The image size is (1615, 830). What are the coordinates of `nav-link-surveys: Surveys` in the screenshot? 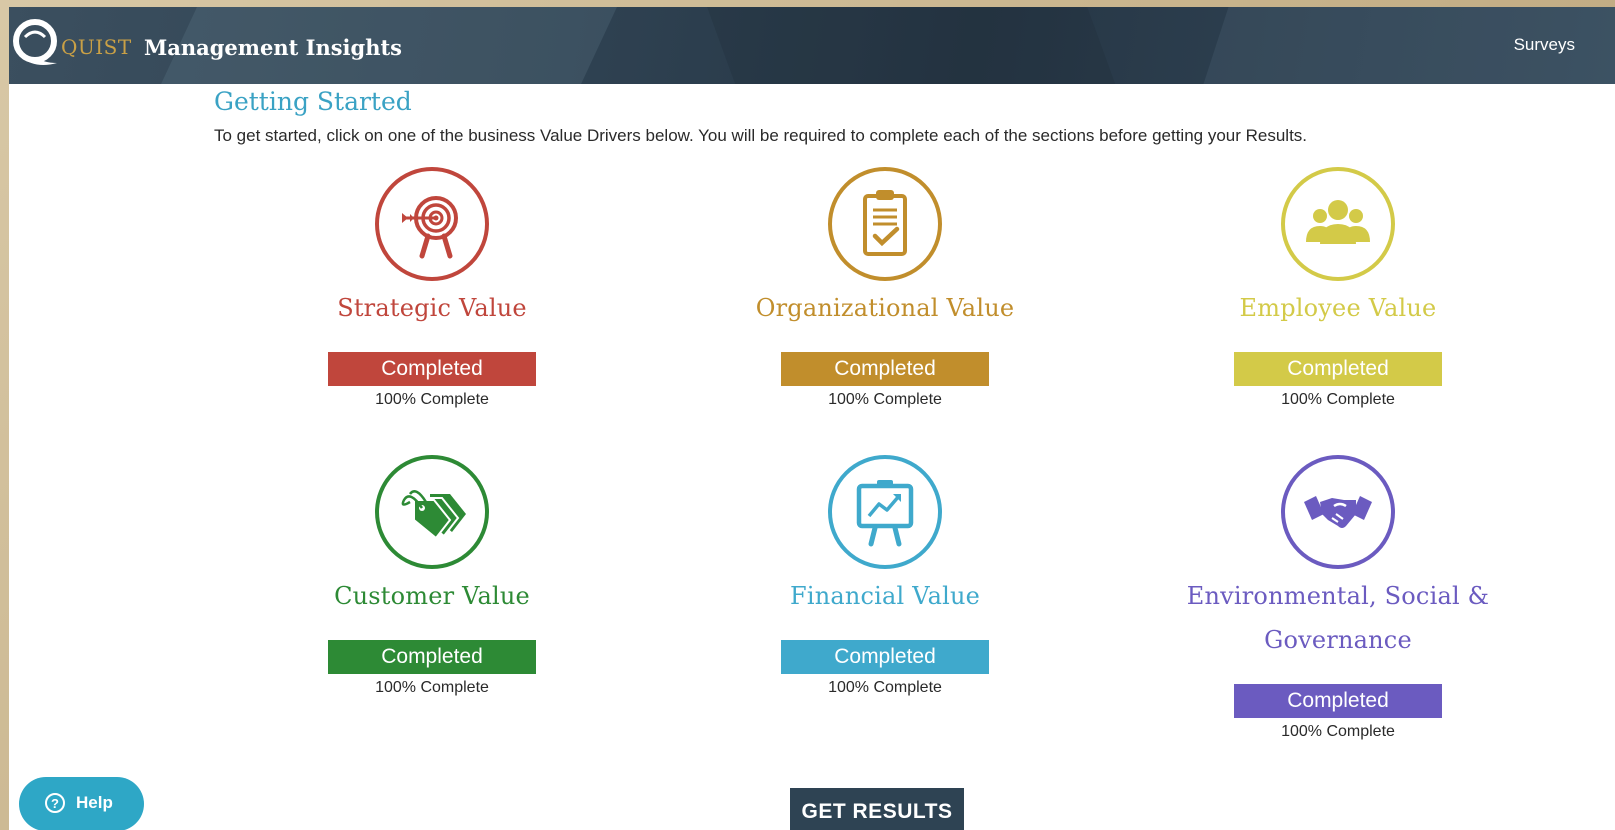 It's located at (1544, 45).